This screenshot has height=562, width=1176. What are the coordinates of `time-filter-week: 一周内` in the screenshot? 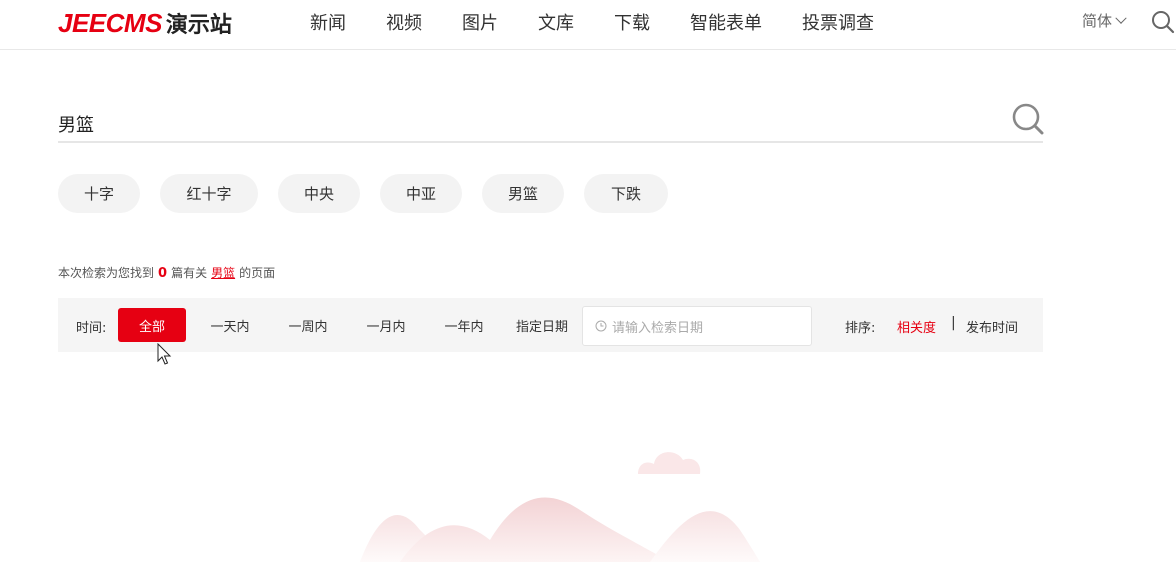 It's located at (308, 325).